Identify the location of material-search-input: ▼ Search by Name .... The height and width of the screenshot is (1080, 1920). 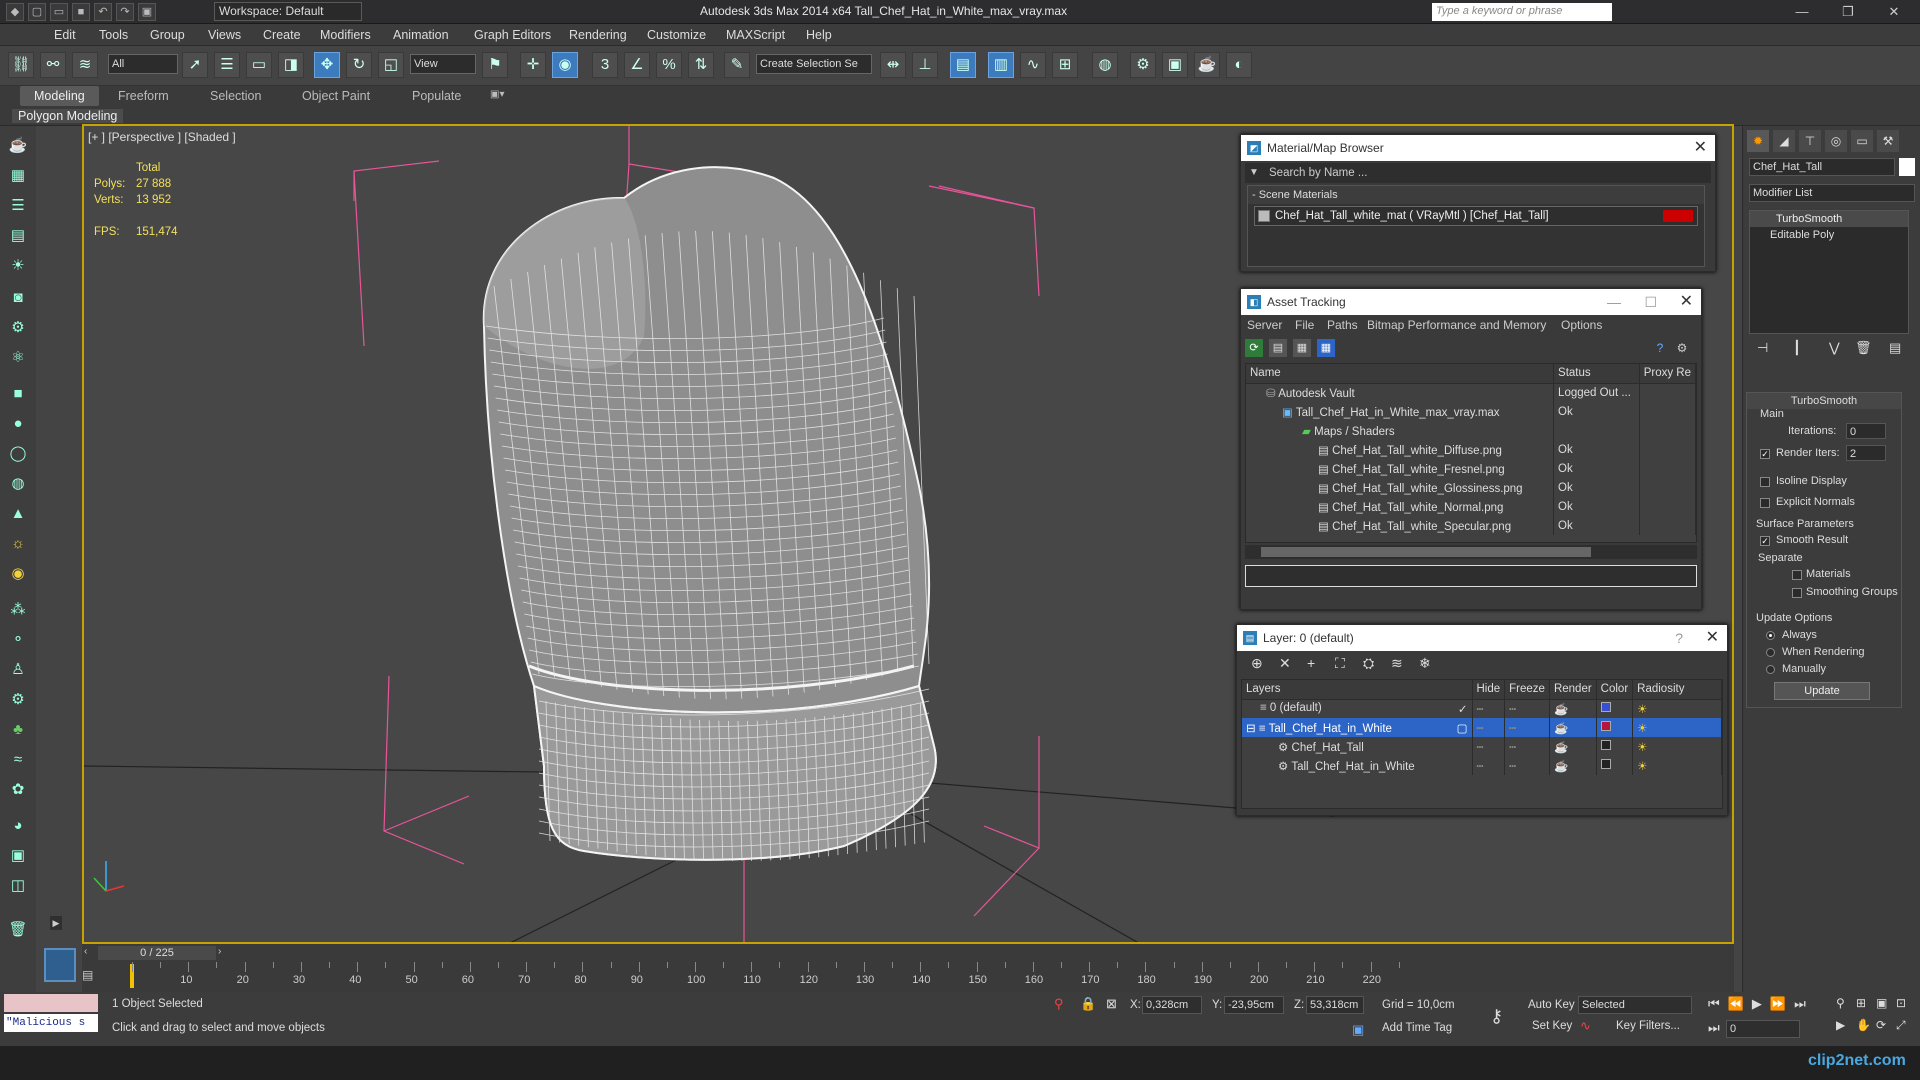
(1478, 173).